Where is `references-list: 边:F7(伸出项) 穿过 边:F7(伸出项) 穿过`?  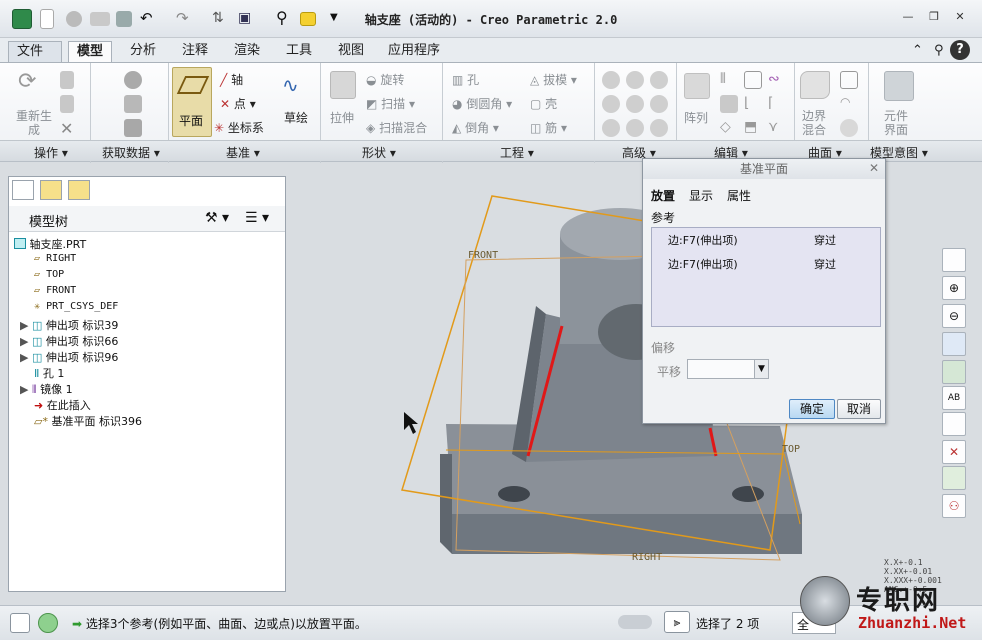
references-list: 边:F7(伸出项) 穿过 边:F7(伸出项) 穿过 is located at coordinates (766, 277).